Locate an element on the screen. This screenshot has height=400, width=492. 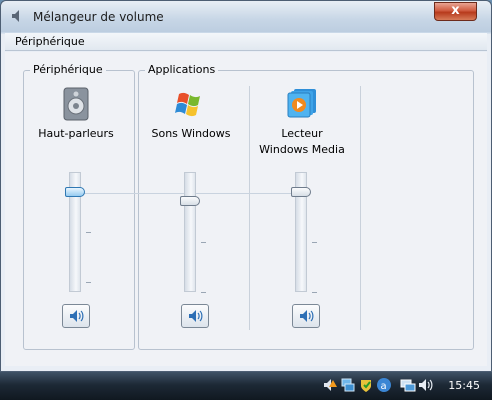
channel-lecteur-windows-media: Lecteur Windows Media is located at coordinates (302, 211).